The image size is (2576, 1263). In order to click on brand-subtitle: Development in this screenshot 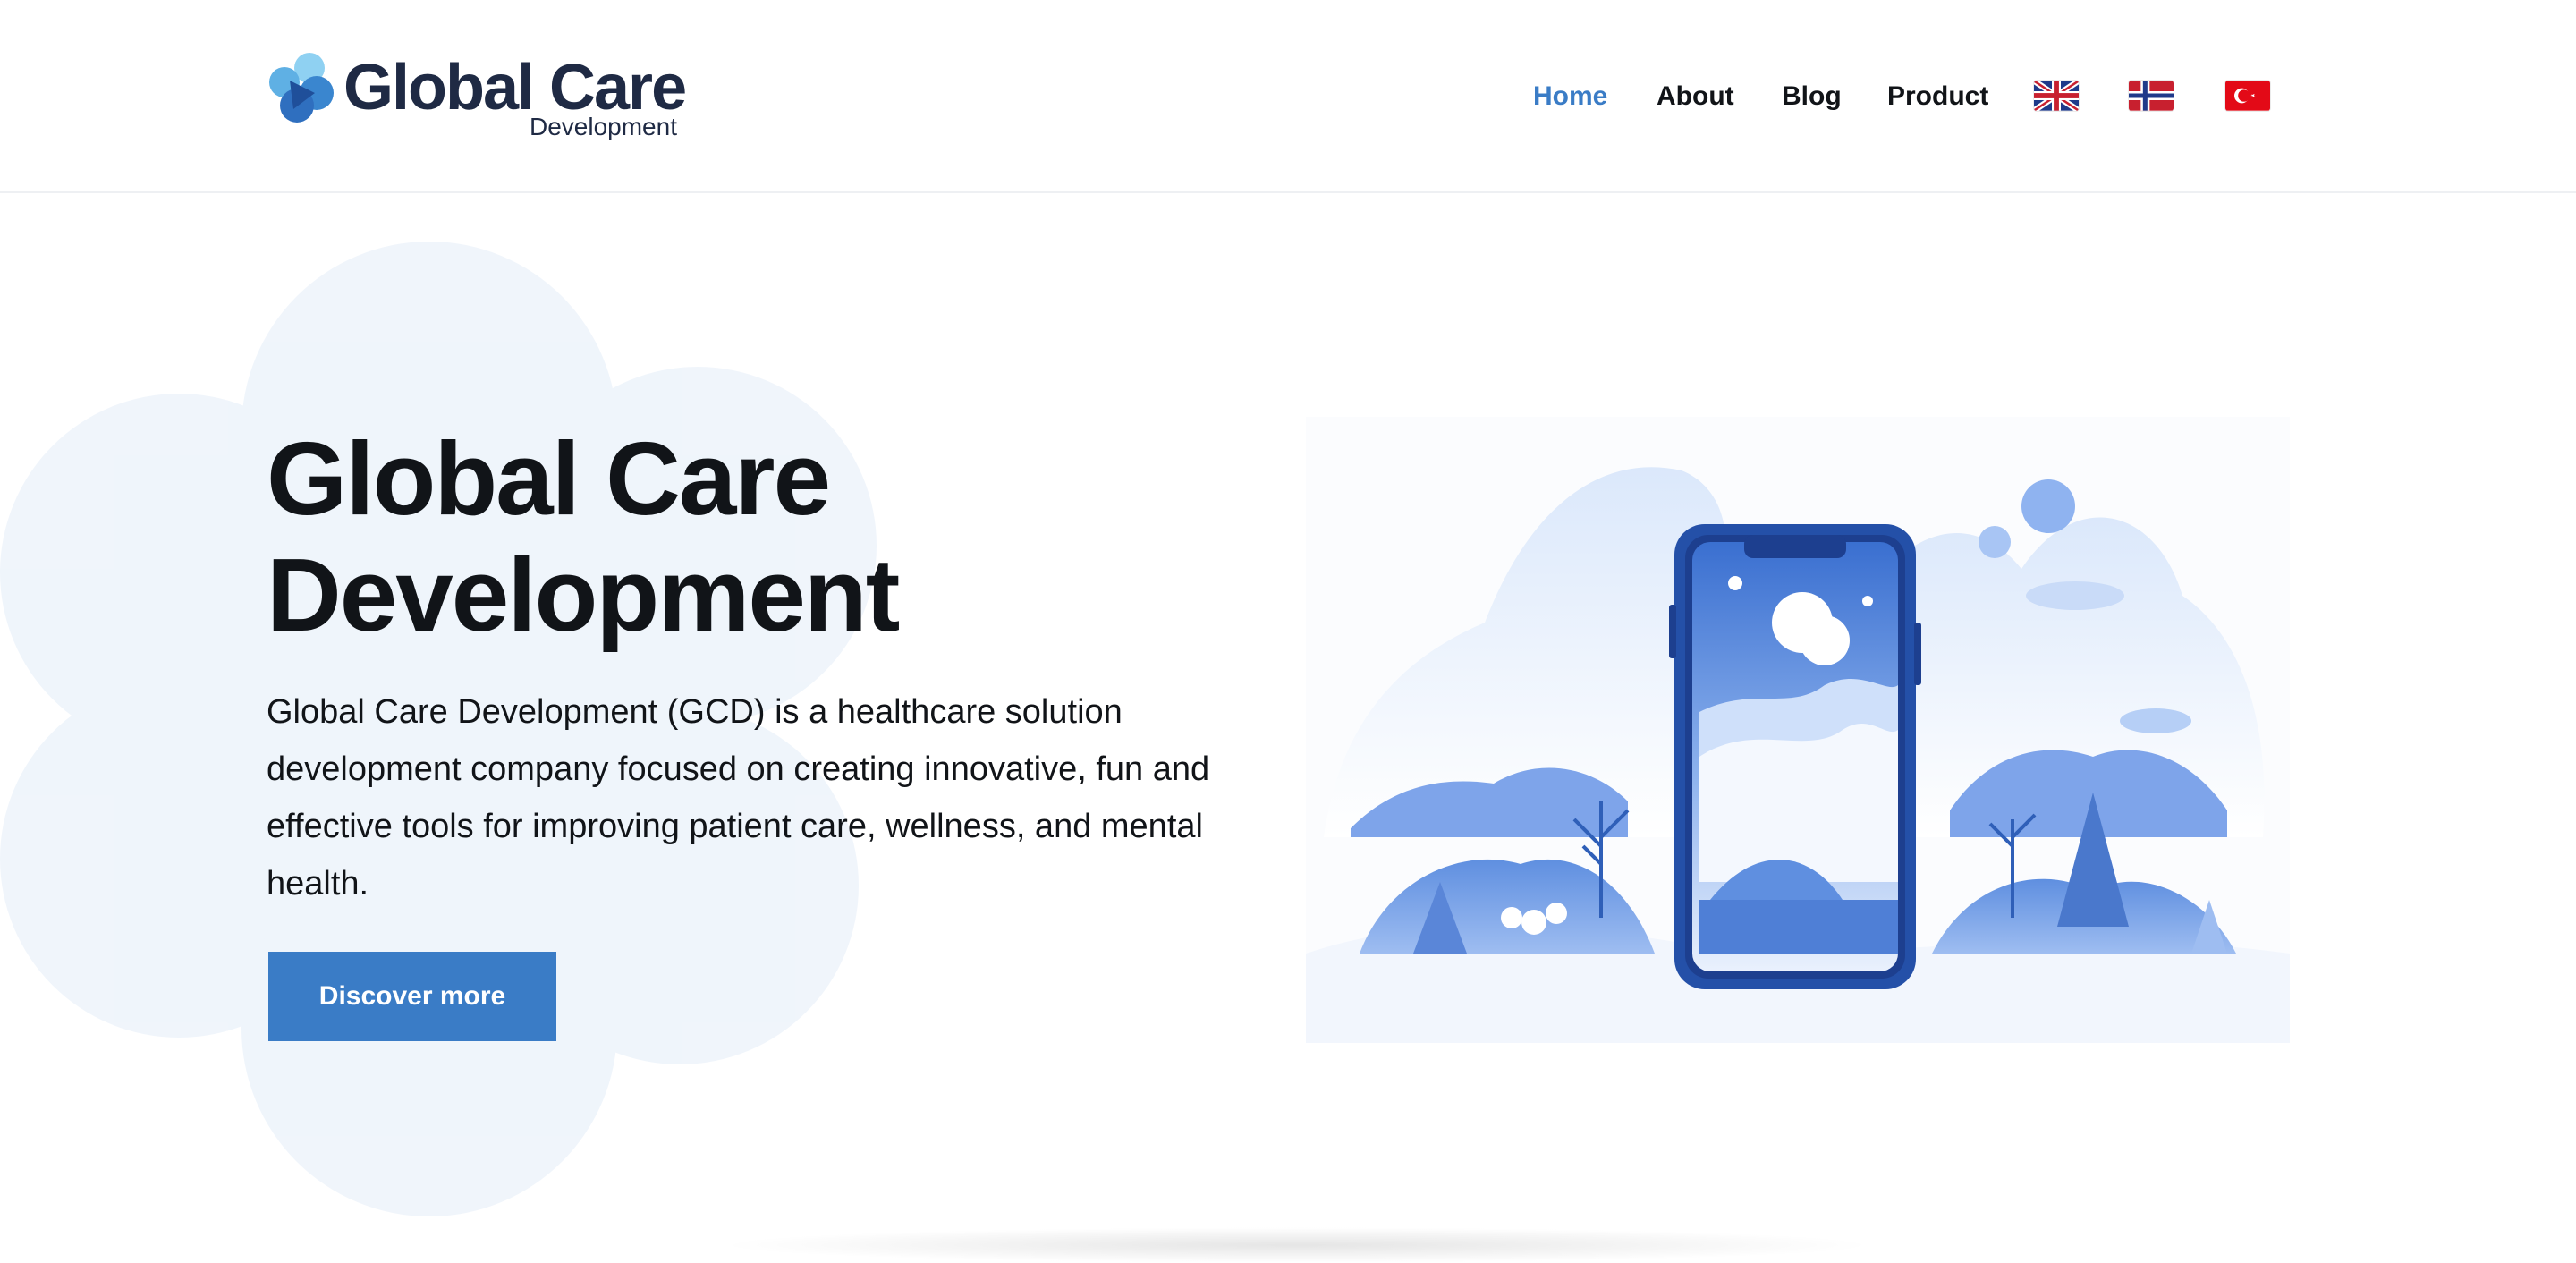, I will do `click(603, 126)`.